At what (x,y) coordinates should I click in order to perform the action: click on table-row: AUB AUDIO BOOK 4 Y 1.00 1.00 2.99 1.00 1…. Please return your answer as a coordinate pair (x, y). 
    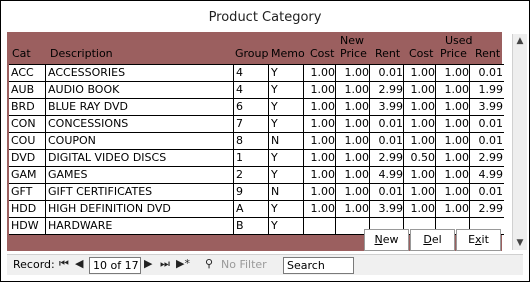
    Looking at the image, I should click on (256, 90).